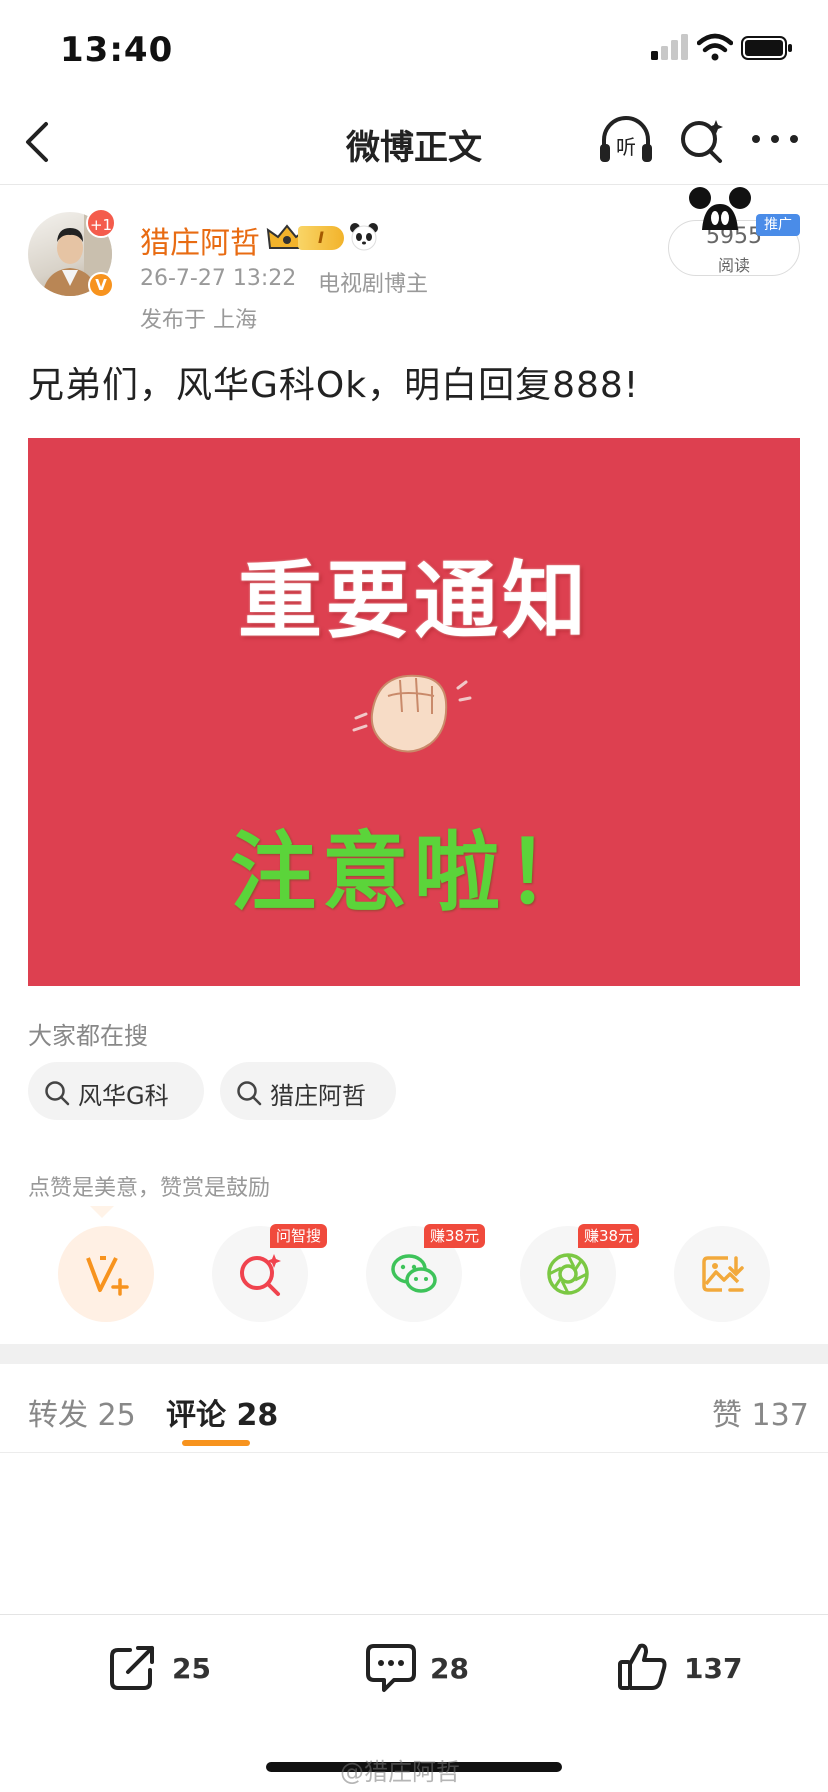  What do you see at coordinates (101, 285) in the screenshot?
I see `verified-badge: V` at bounding box center [101, 285].